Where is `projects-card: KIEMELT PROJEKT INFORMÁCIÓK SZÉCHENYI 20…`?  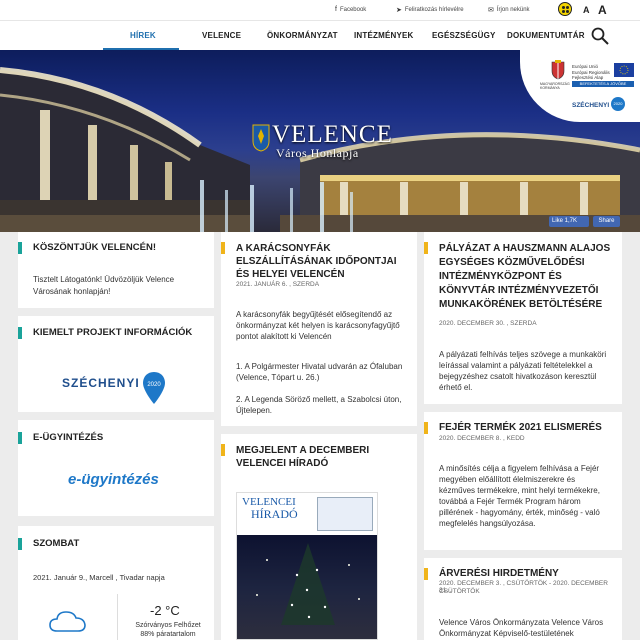
projects-card: KIEMELT PROJEKT INFORMÁCIÓK SZÉCHENYI 20… is located at coordinates (116, 364).